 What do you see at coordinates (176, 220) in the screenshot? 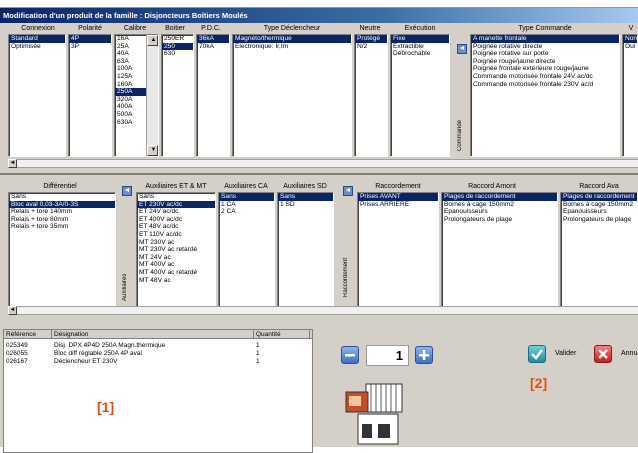
I see `list-item: ET 400V ac/dc` at bounding box center [176, 220].